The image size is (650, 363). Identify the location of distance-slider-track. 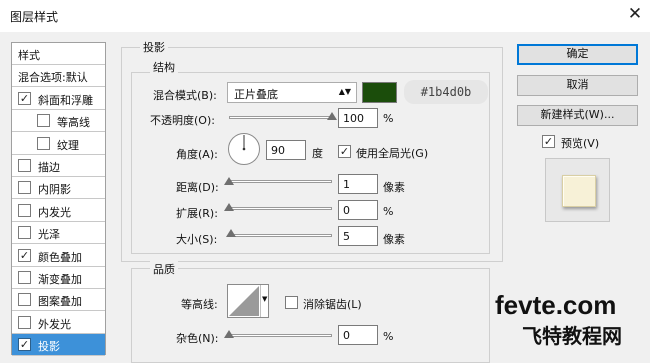
(280, 181).